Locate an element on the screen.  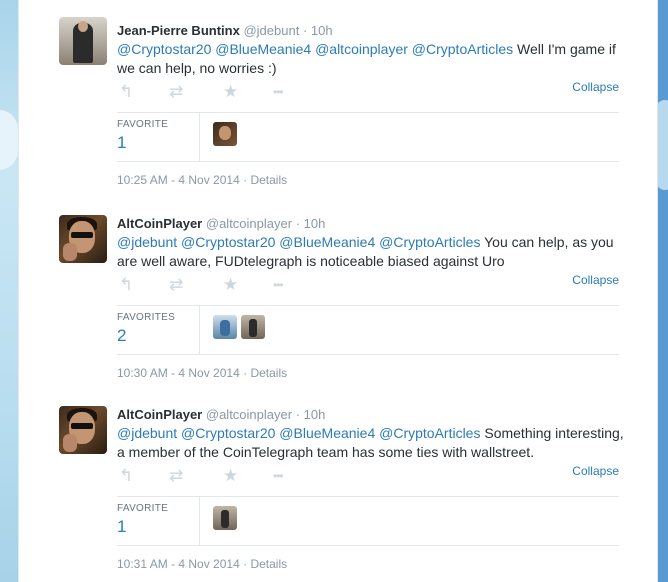
tweet-header: Jean-Pierre Buntinx @jdebunt · 10h is located at coordinates (225, 31).